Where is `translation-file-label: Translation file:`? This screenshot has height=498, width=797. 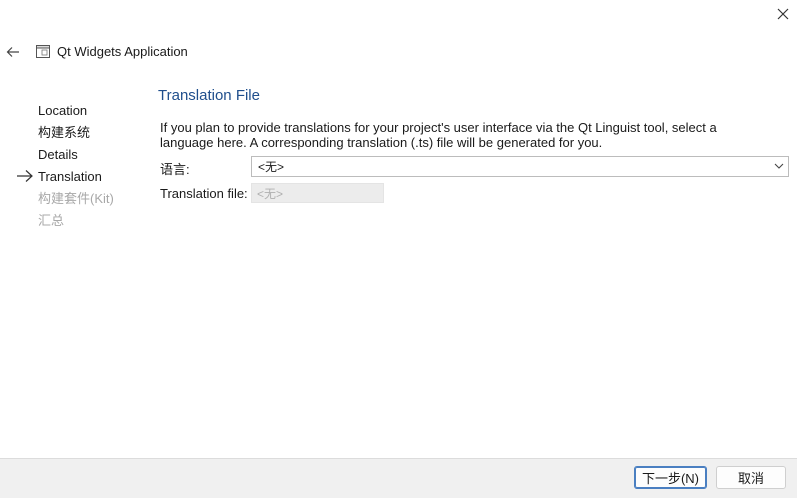
translation-file-label: Translation file: is located at coordinates (204, 193).